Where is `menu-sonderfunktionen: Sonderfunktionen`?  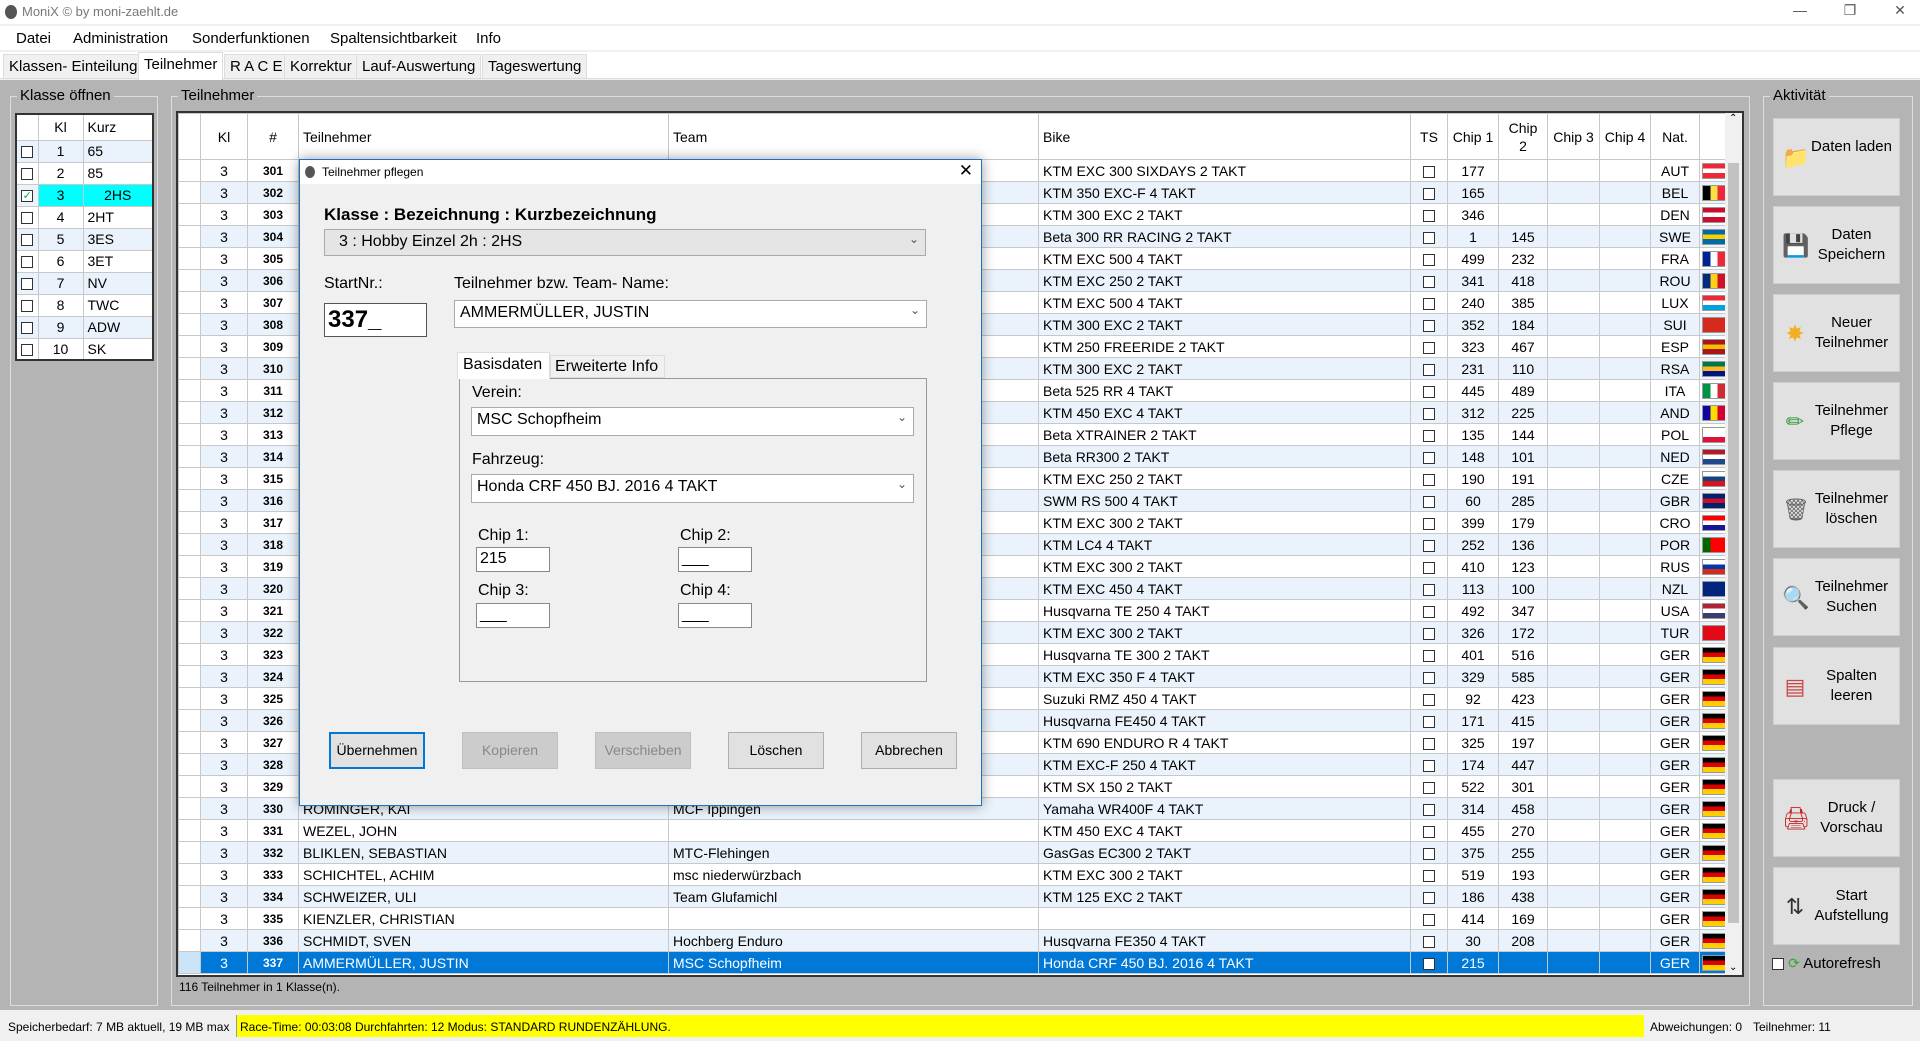 menu-sonderfunktionen: Sonderfunktionen is located at coordinates (251, 38).